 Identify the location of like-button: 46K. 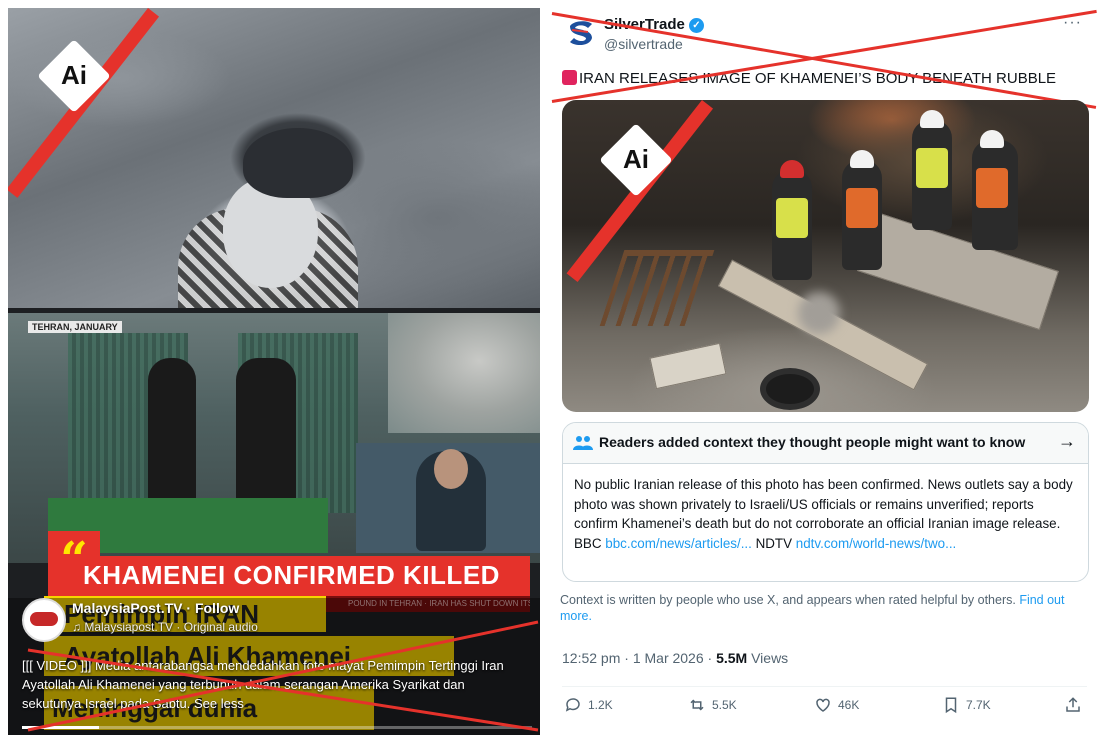
(836, 705).